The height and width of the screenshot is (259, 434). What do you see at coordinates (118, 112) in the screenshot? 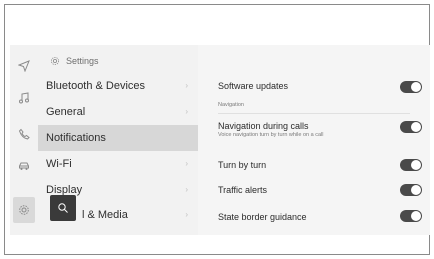
I see `list-item-general: General ›` at bounding box center [118, 112].